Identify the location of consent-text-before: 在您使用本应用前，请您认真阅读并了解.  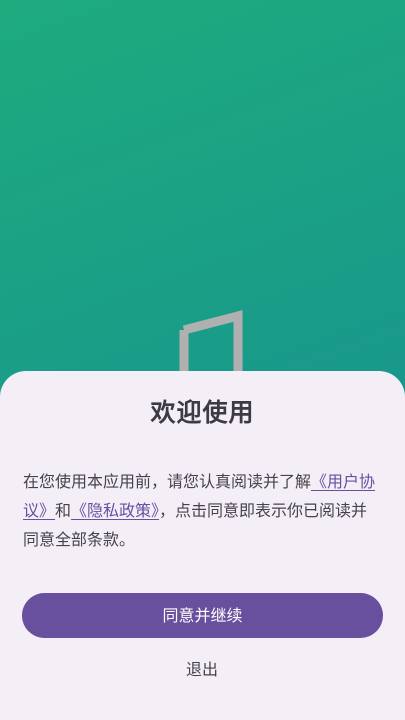
(167, 481).